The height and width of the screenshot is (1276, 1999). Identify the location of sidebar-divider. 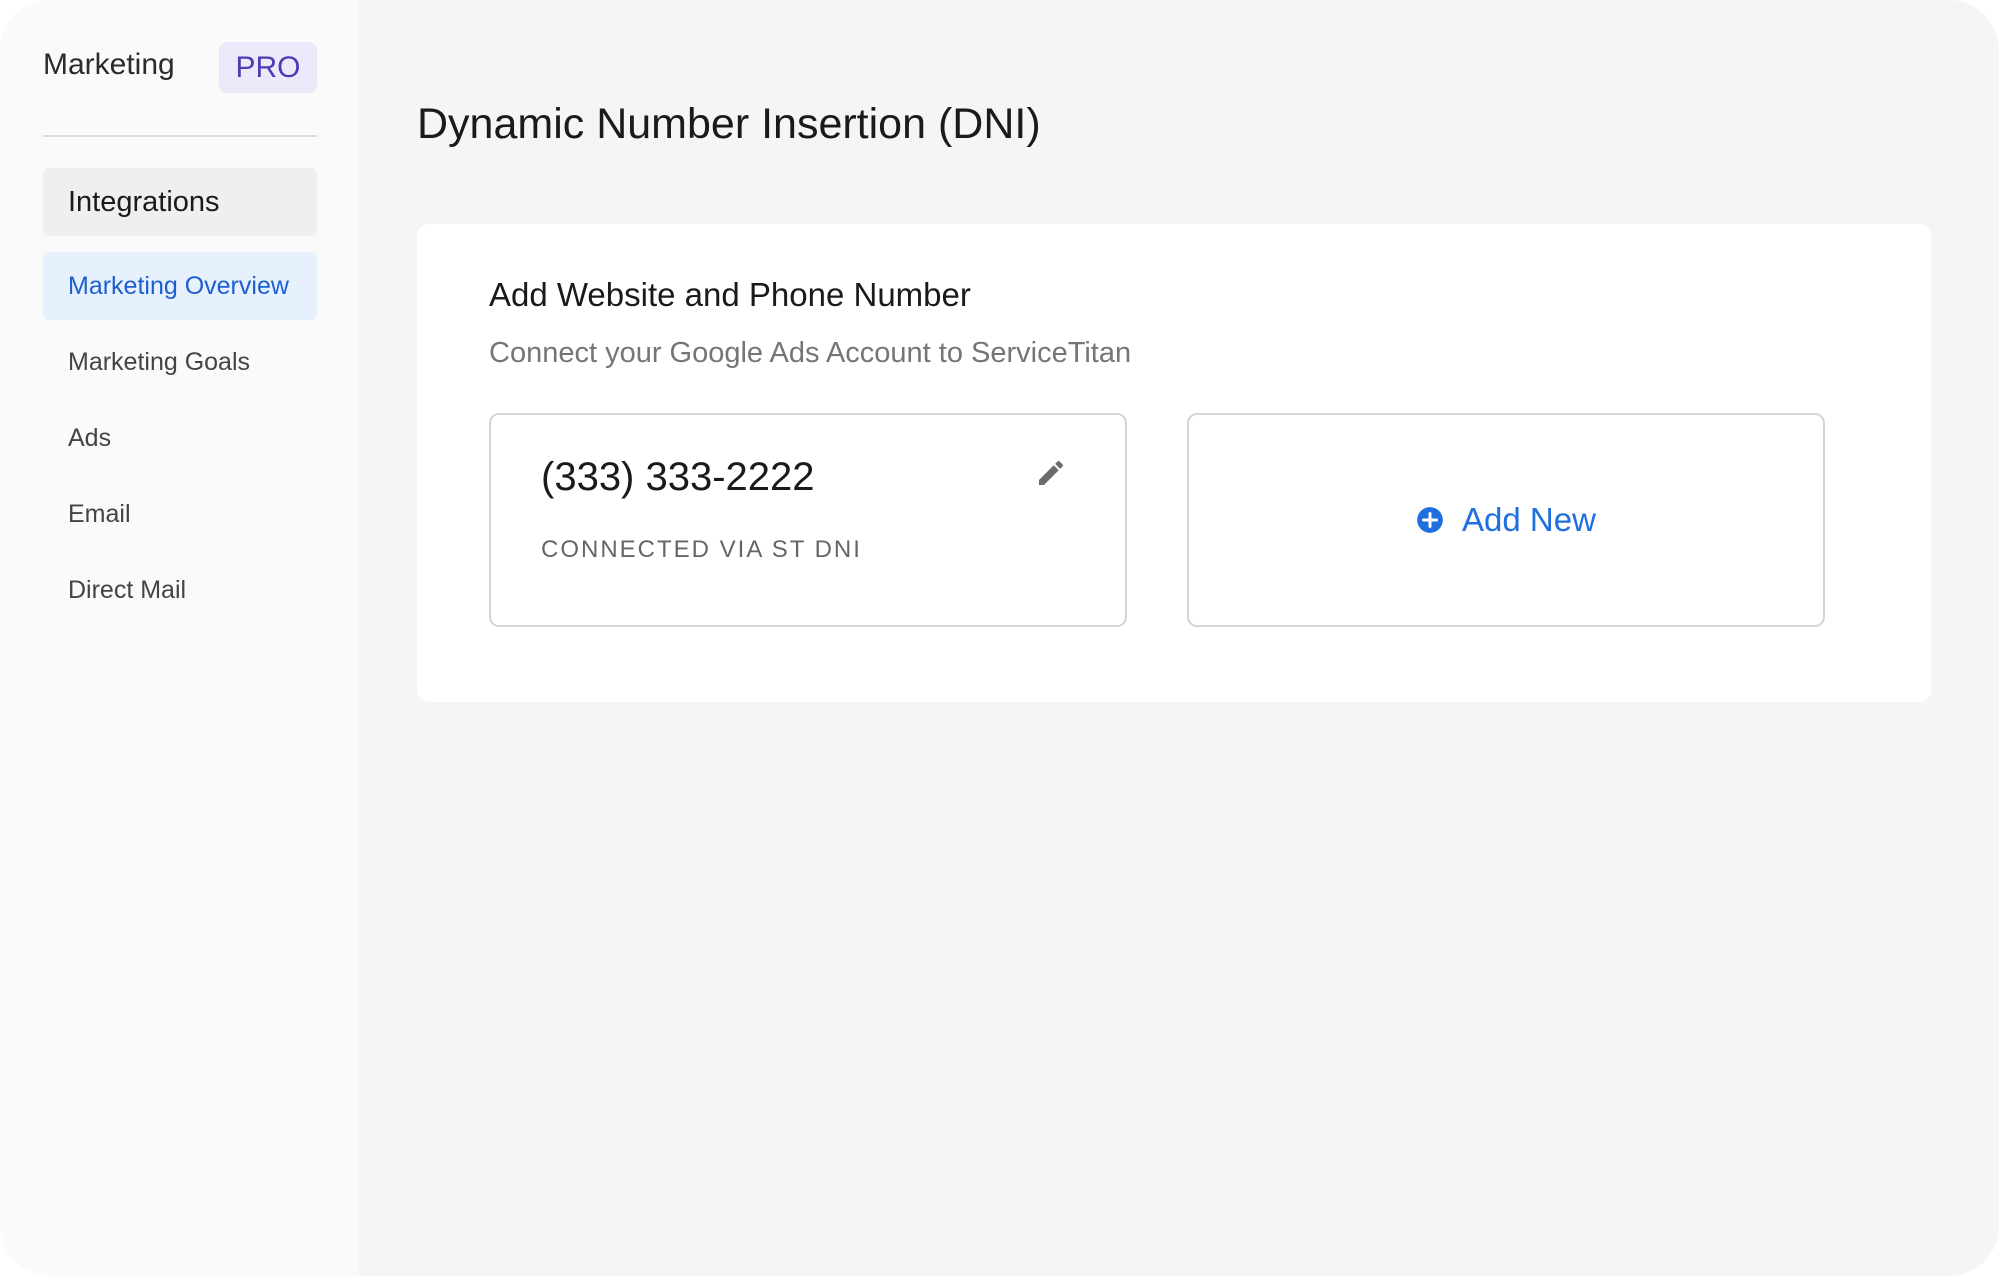
(180, 136).